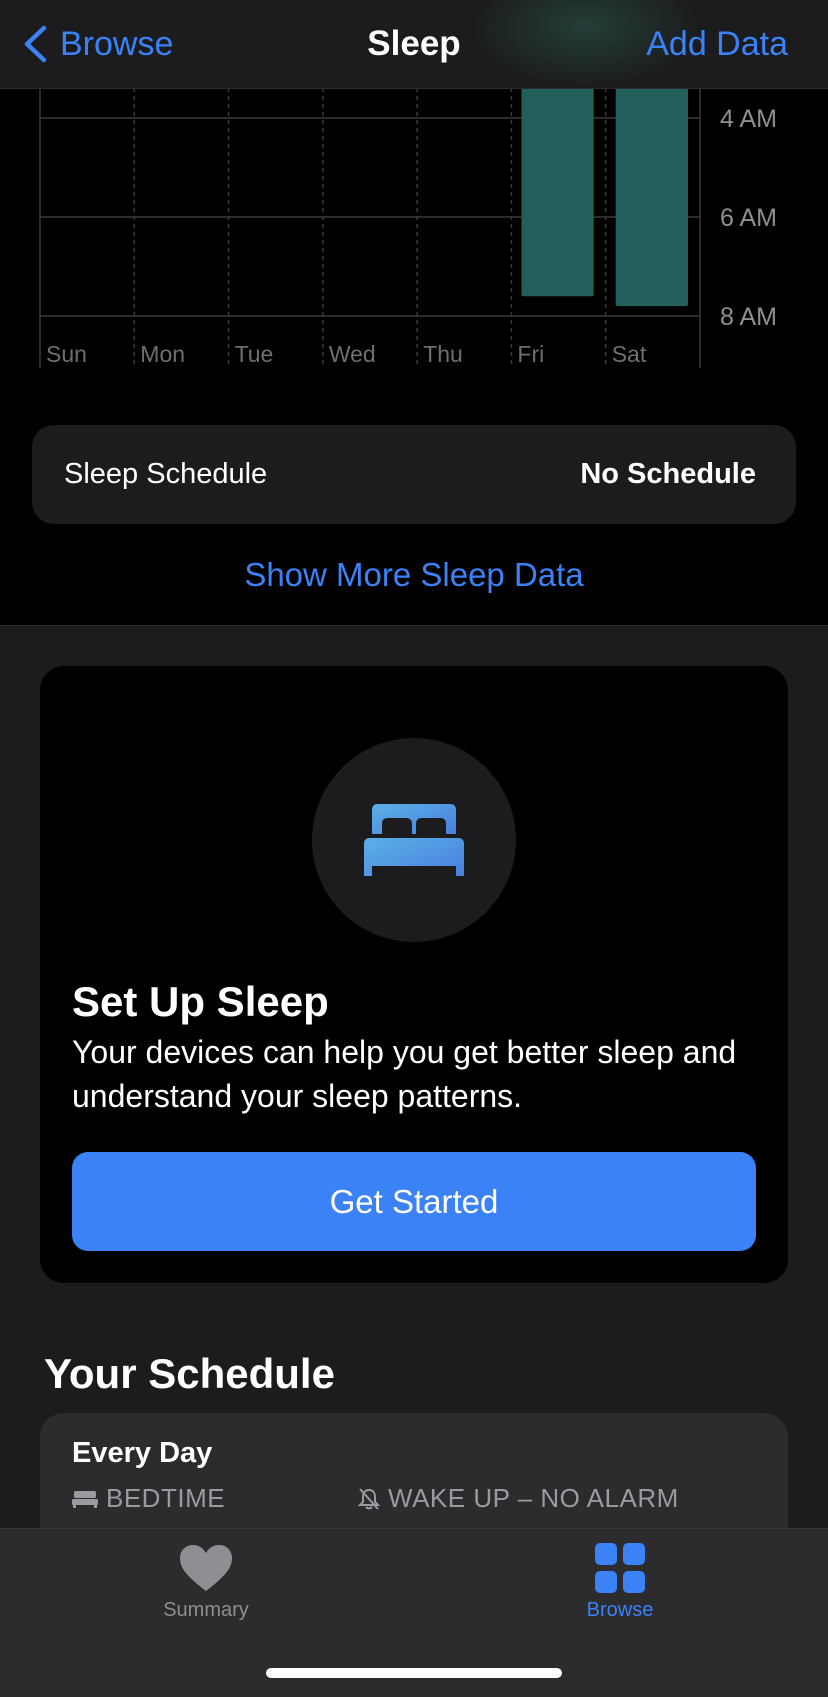  Describe the element at coordinates (206, 1568) in the screenshot. I see `heart-icon` at that location.